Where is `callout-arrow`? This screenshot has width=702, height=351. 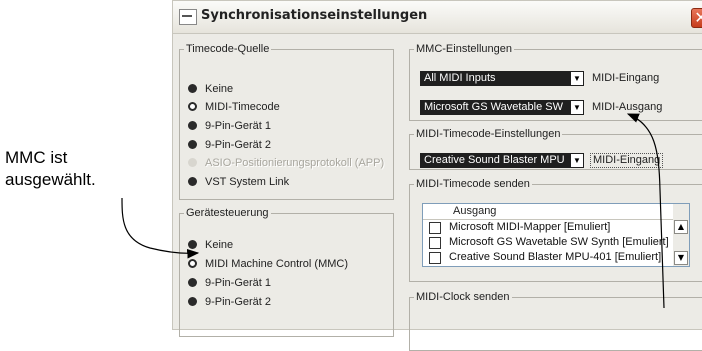
callout-arrow is located at coordinates (160, 228).